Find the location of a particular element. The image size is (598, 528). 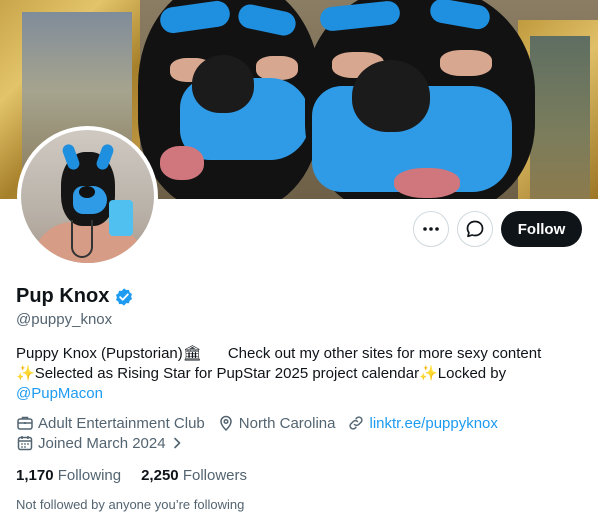

following-link: 1,170 Following is located at coordinates (68, 475).